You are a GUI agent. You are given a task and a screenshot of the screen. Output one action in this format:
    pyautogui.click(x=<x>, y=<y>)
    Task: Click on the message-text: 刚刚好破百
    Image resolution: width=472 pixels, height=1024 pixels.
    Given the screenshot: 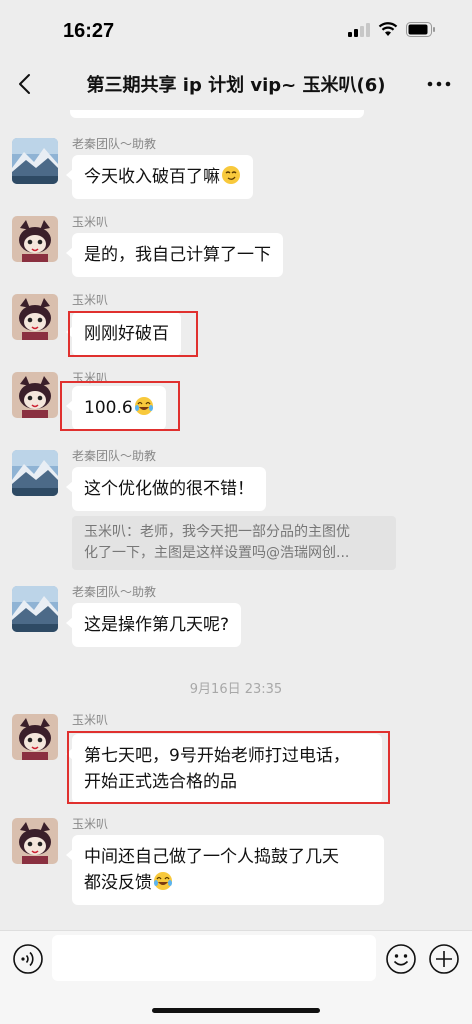 What is the action you would take?
    pyautogui.click(x=126, y=334)
    